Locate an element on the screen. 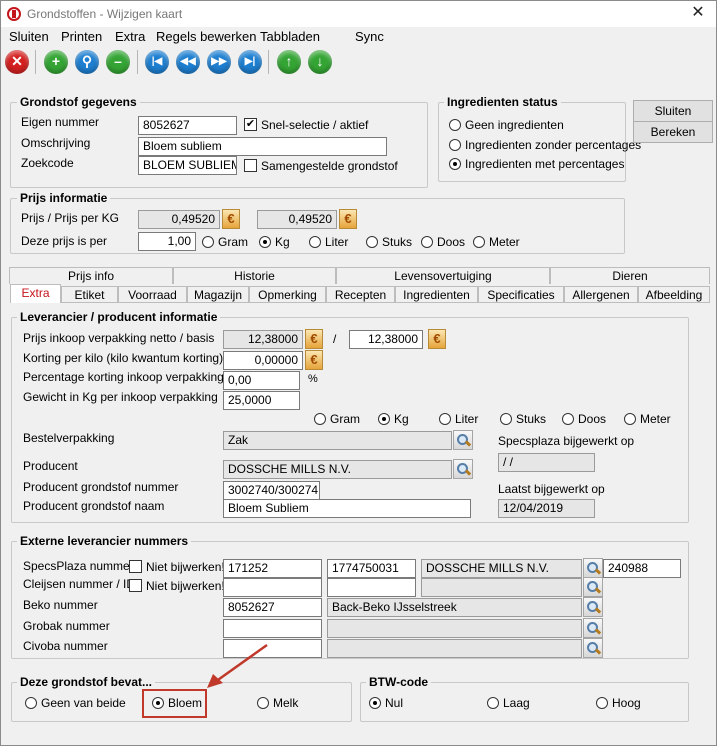 Image resolution: width=717 pixels, height=746 pixels. tab-extra: Extra is located at coordinates (35, 293).